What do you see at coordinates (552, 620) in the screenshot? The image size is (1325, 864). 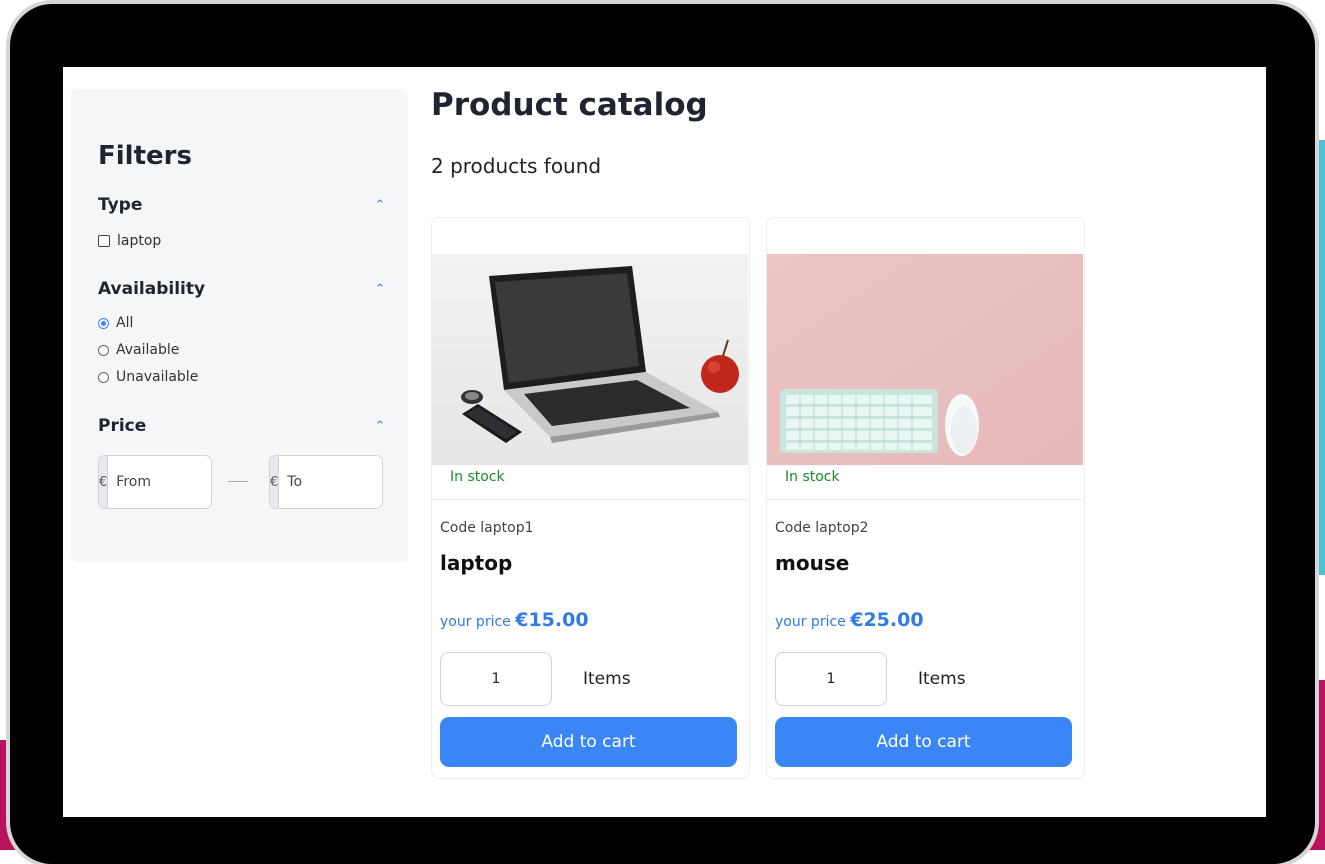 I see `price-value: €15.00` at bounding box center [552, 620].